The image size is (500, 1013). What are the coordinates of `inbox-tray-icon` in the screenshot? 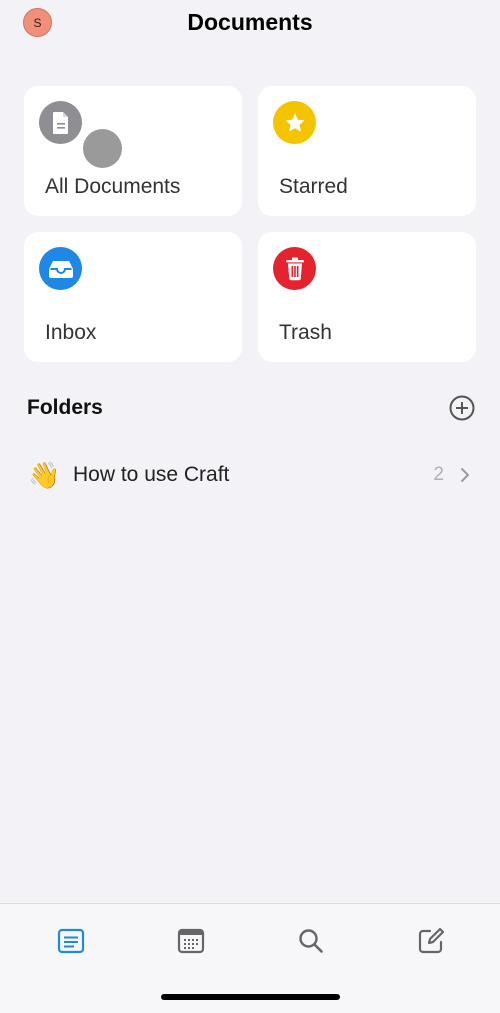 It's located at (60, 268).